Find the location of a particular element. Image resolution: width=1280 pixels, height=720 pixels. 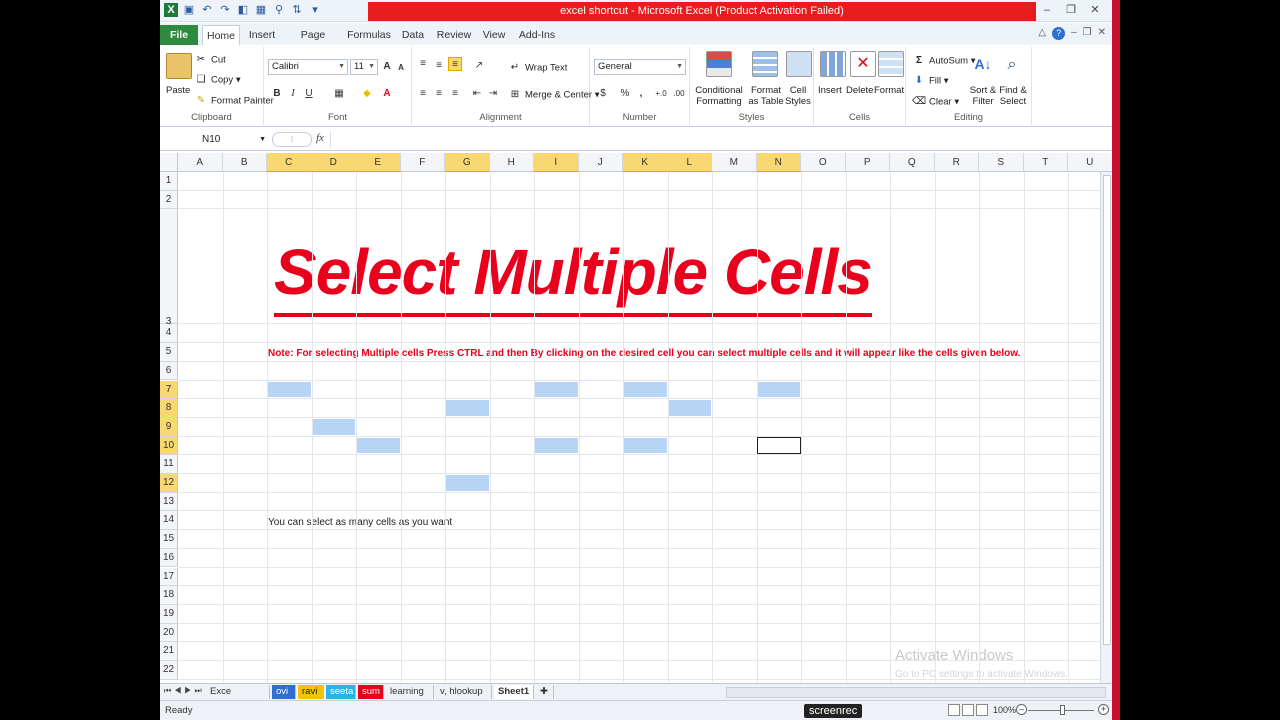

sheet-tab-sheet1: Sheet1 is located at coordinates (514, 692).